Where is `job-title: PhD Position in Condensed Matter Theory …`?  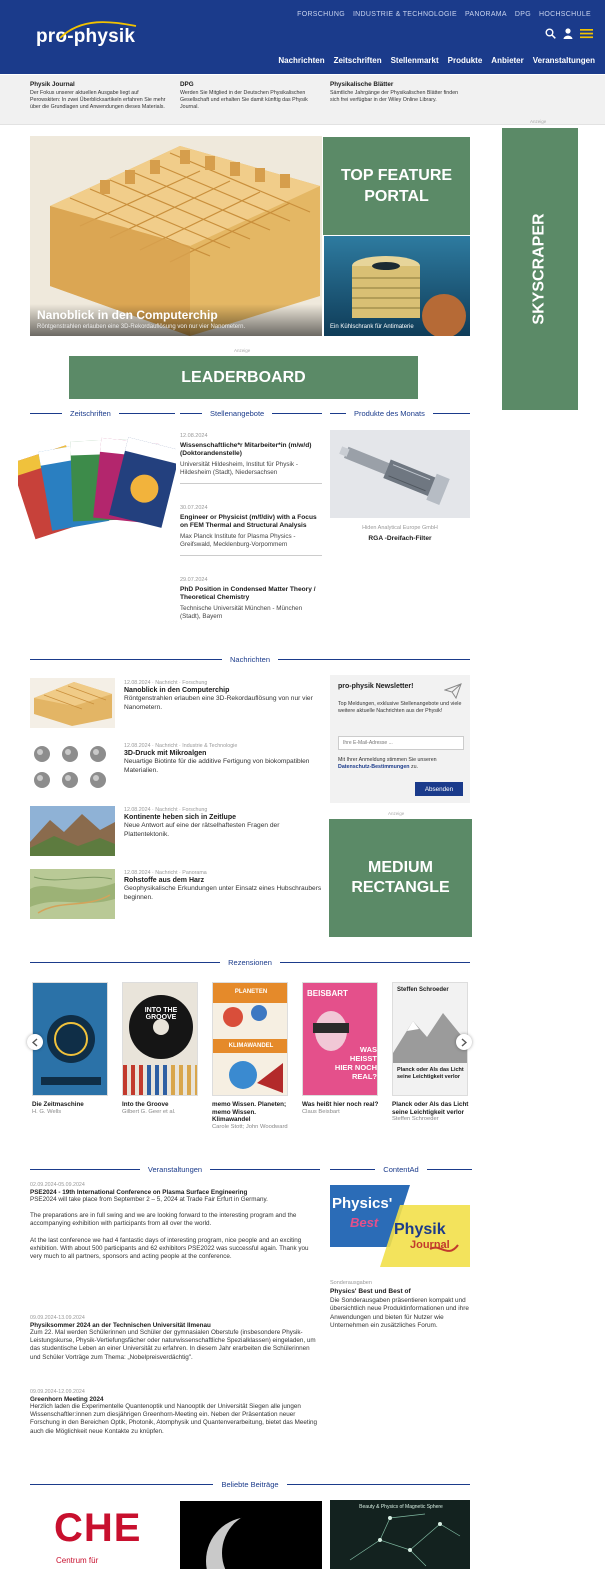 job-title: PhD Position in Condensed Matter Theory … is located at coordinates (251, 594).